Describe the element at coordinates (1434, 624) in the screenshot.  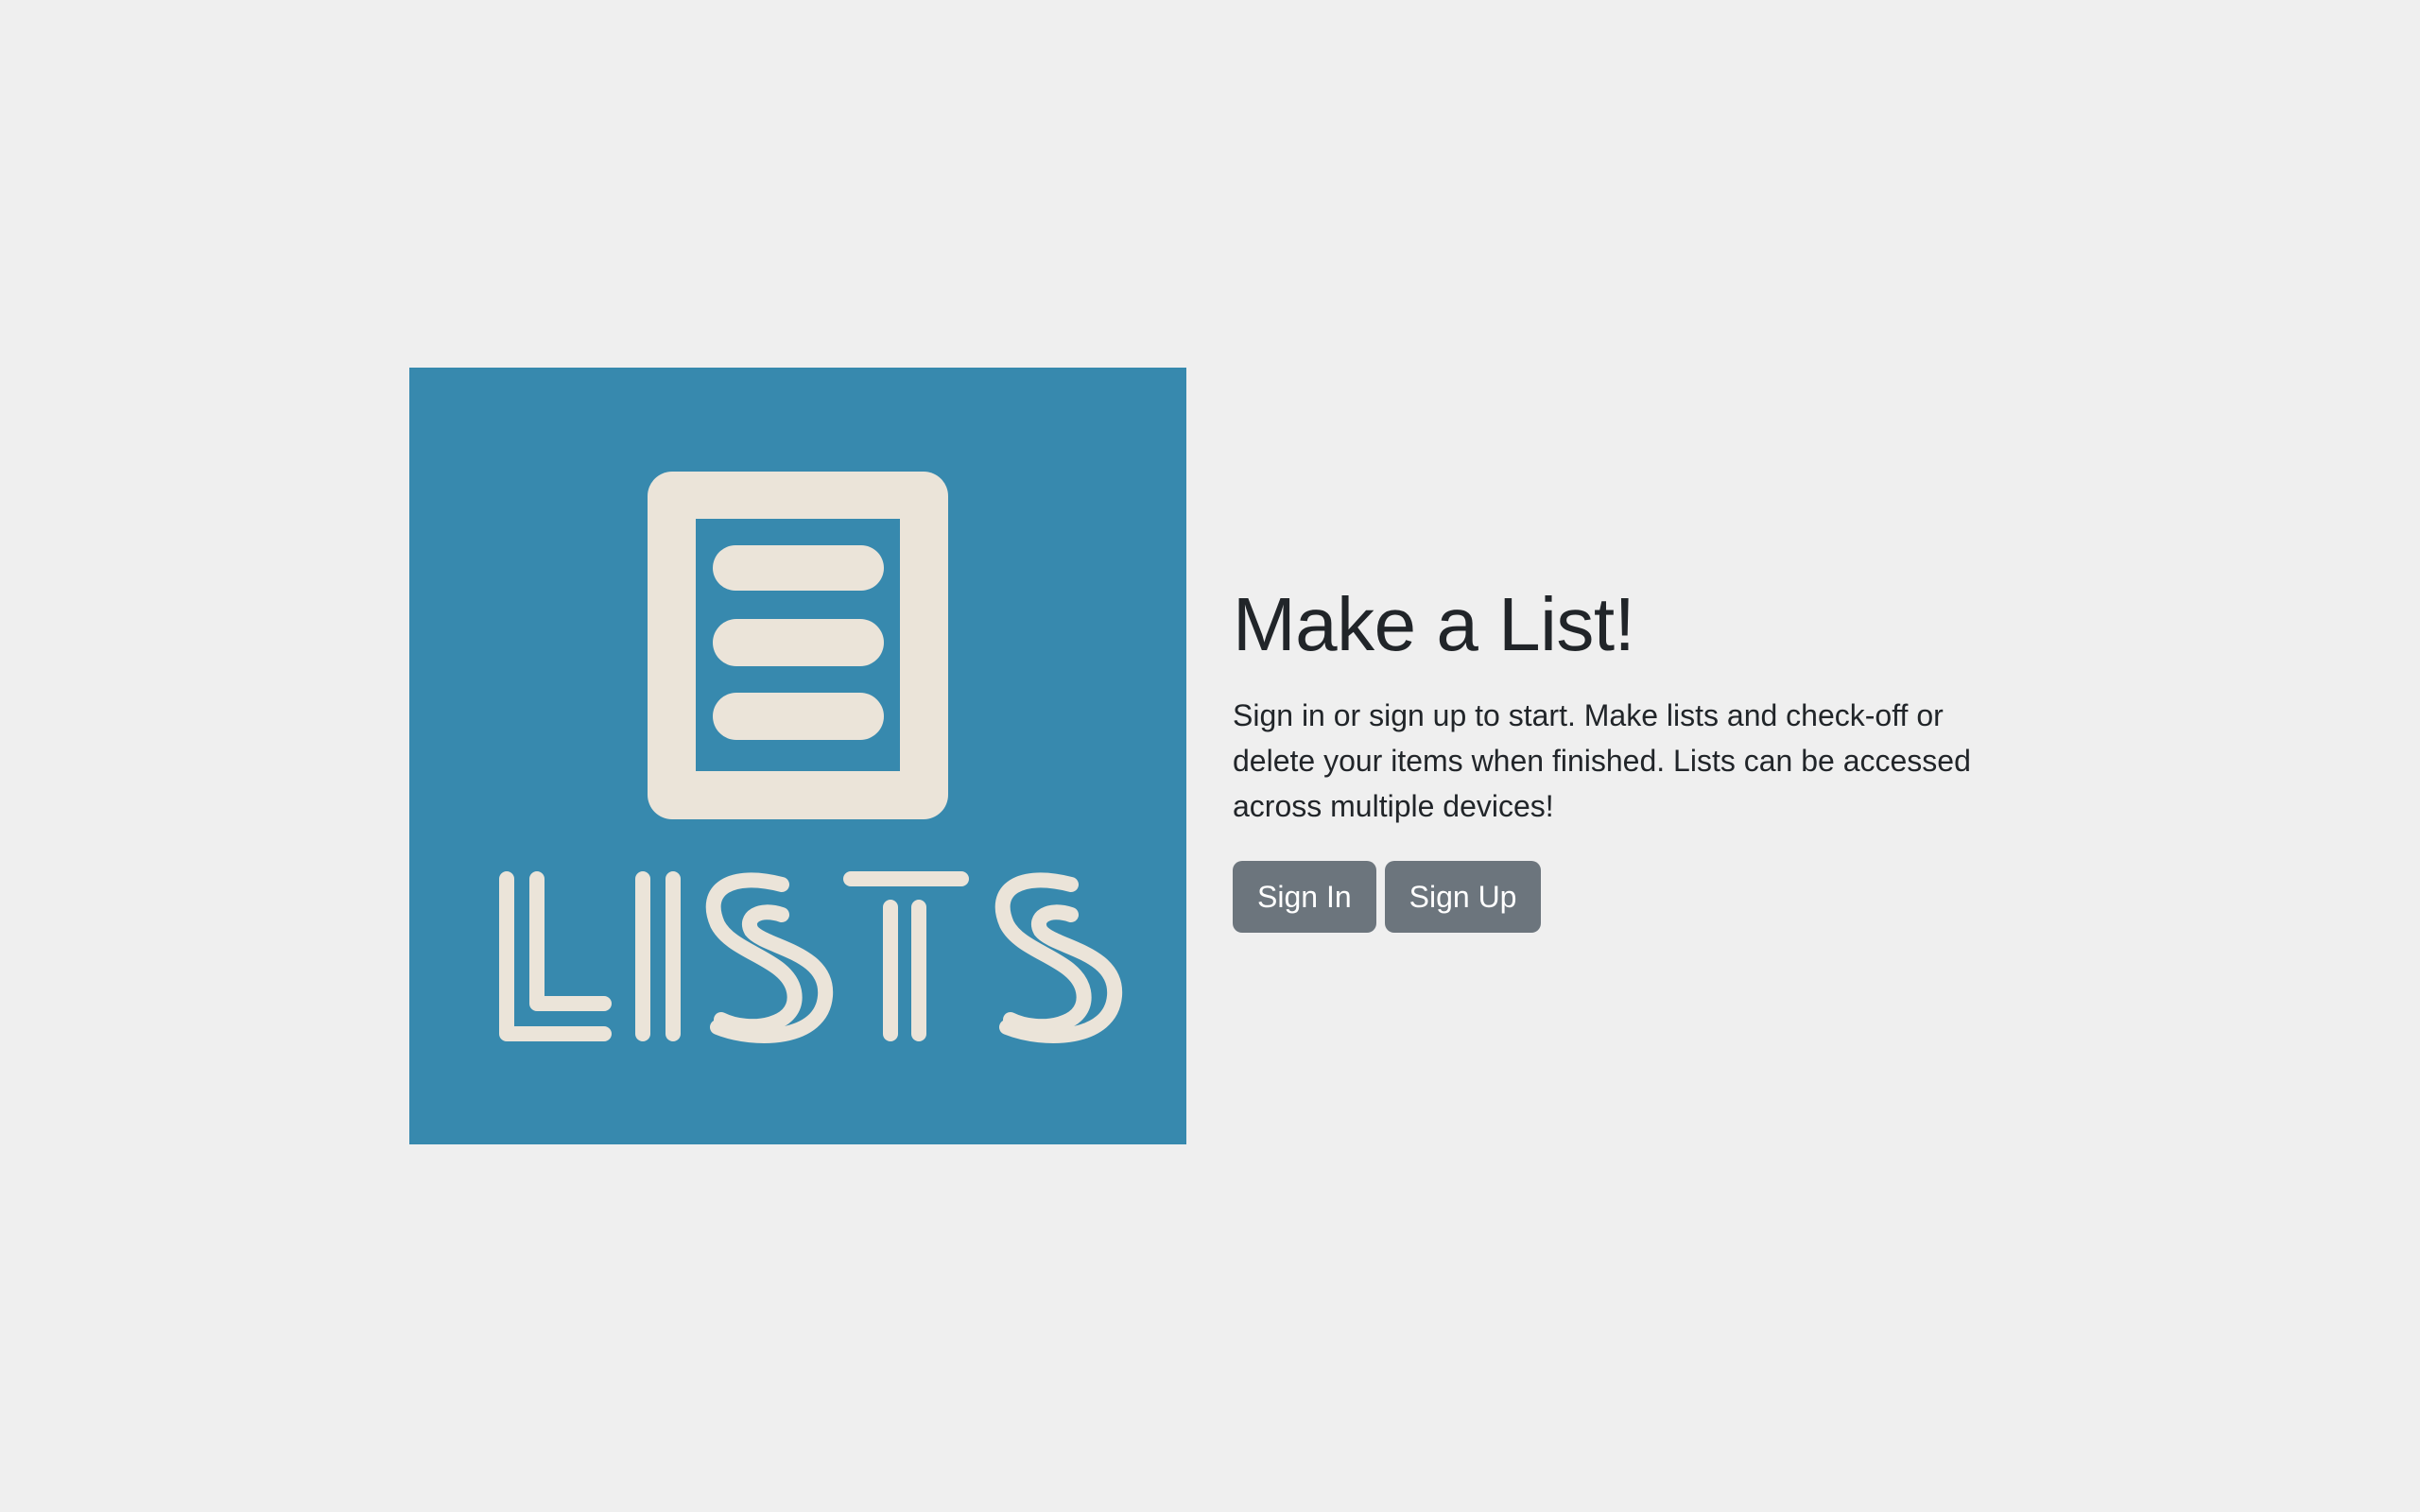
I see `page-title: Make a List!` at that location.